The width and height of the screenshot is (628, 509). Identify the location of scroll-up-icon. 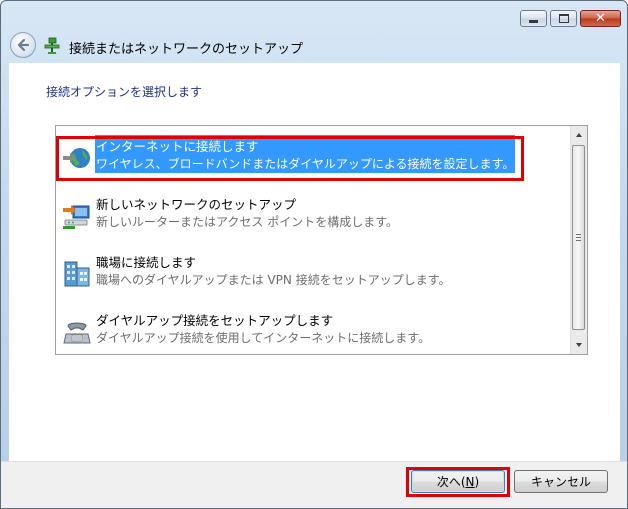
(579, 134).